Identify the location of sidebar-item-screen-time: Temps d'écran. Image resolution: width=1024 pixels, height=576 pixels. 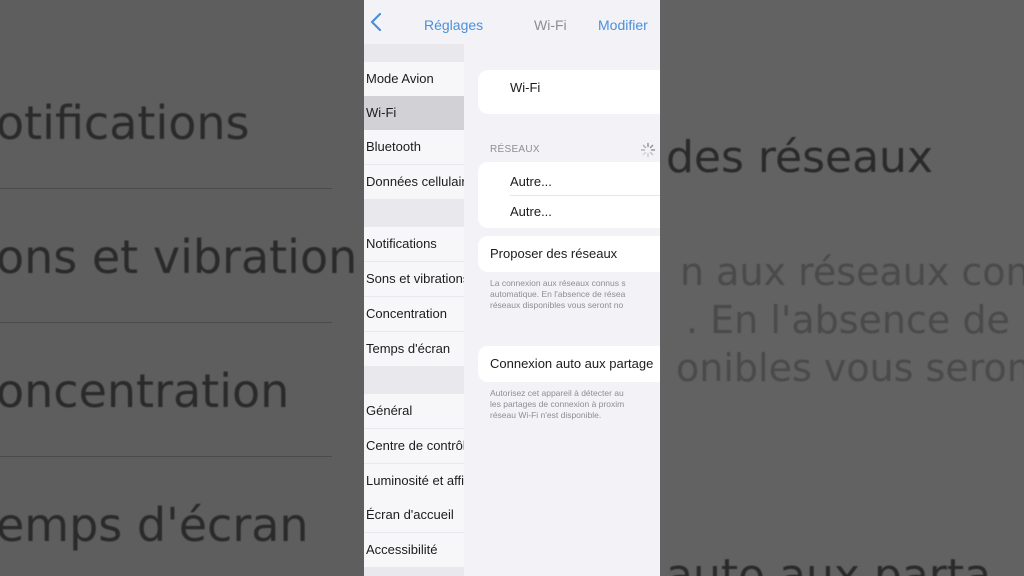
(414, 349).